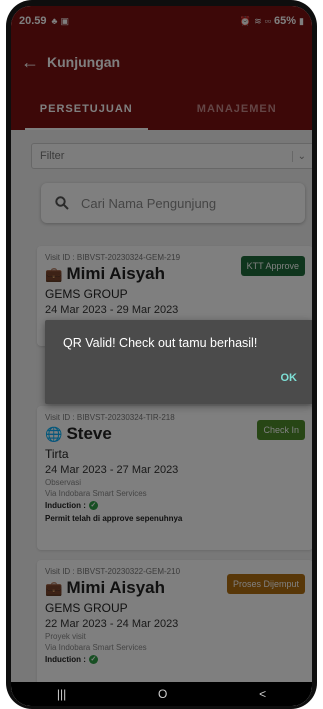 This screenshot has height=709, width=323. I want to click on system-nav-bar: ||| O <, so click(161, 694).